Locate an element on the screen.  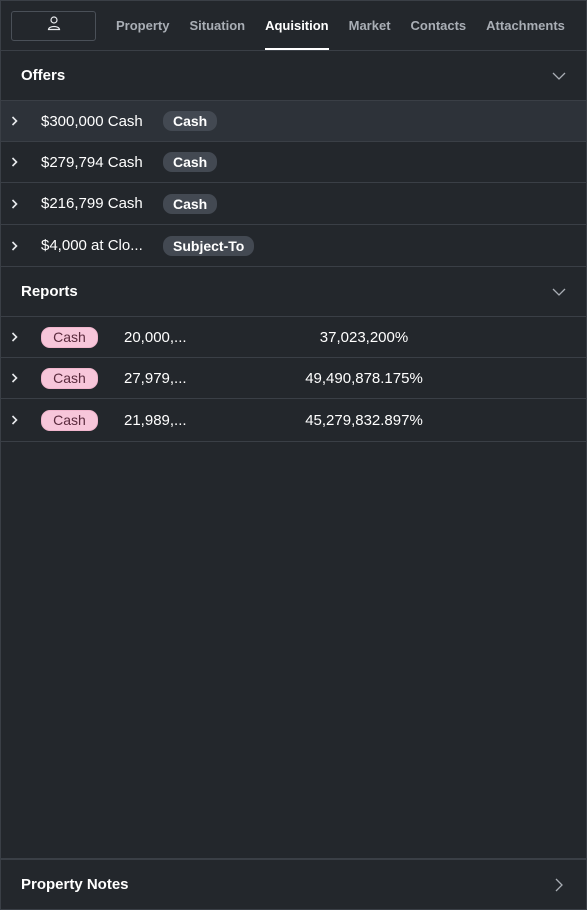
offer-amount: $279,794 Cash is located at coordinates (92, 162).